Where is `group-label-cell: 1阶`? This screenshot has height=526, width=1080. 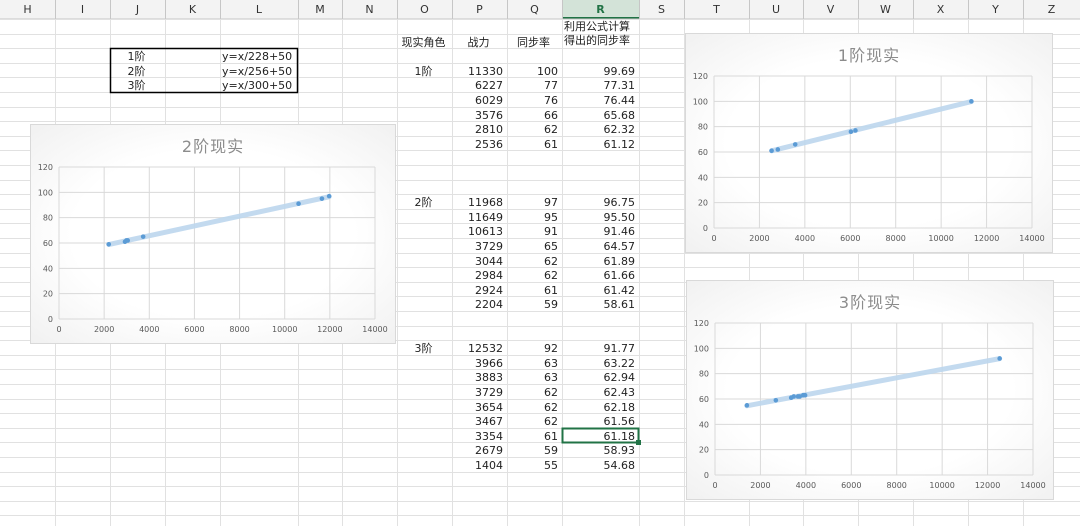 group-label-cell: 1阶 is located at coordinates (423, 71).